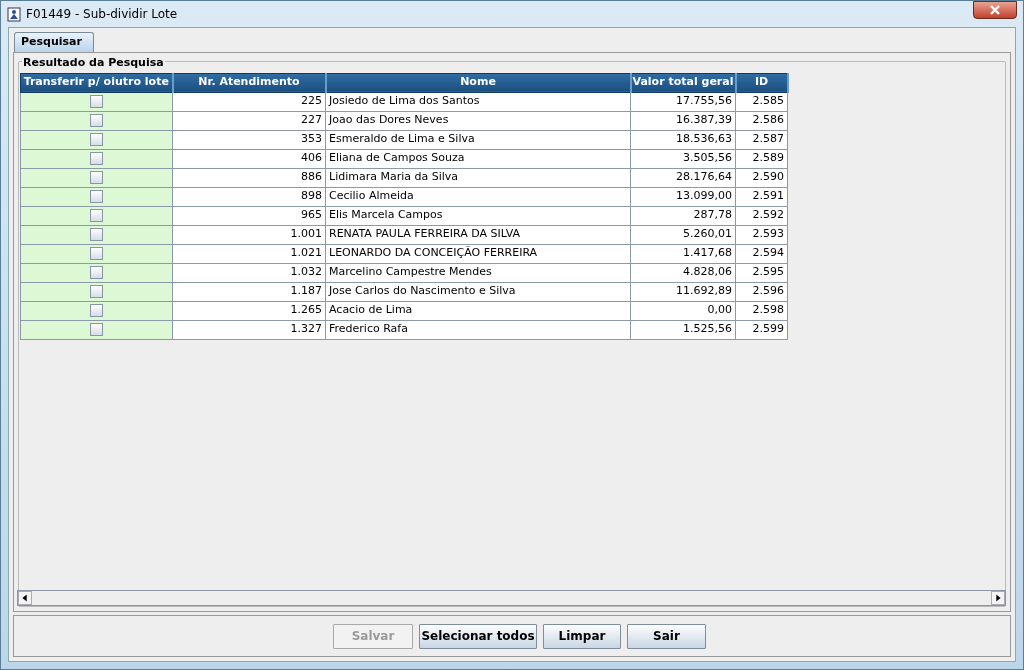  What do you see at coordinates (478, 82) in the screenshot?
I see `column-header: Nome` at bounding box center [478, 82].